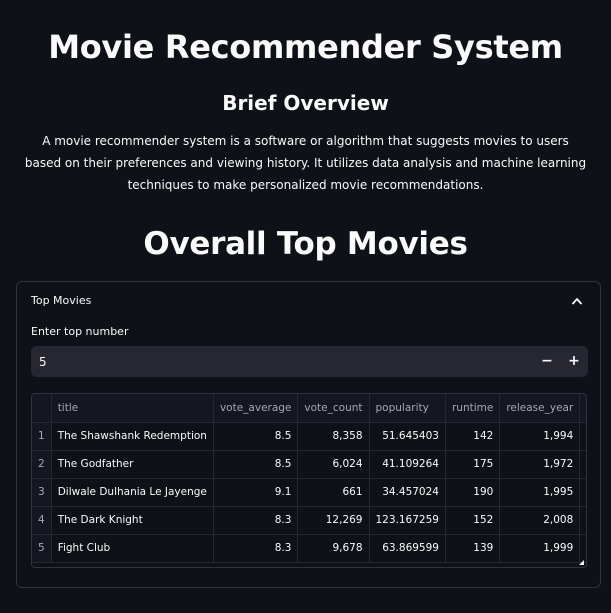  What do you see at coordinates (582, 408) in the screenshot?
I see `column-header-w: w` at bounding box center [582, 408].